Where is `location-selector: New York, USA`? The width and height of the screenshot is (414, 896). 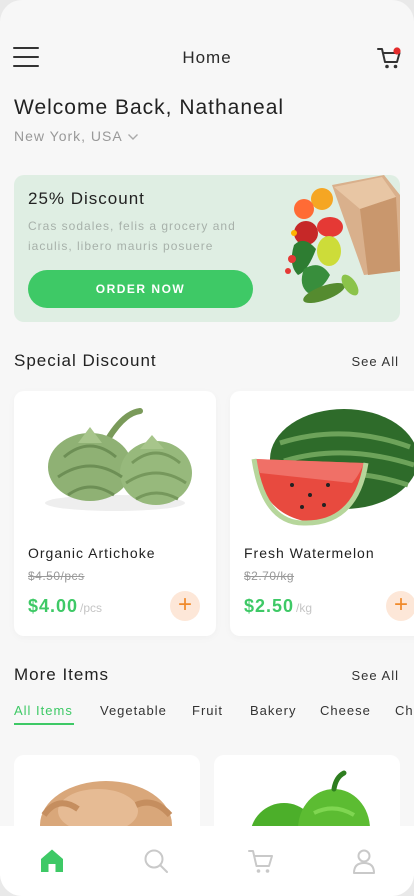 location-selector: New York, USA is located at coordinates (76, 136).